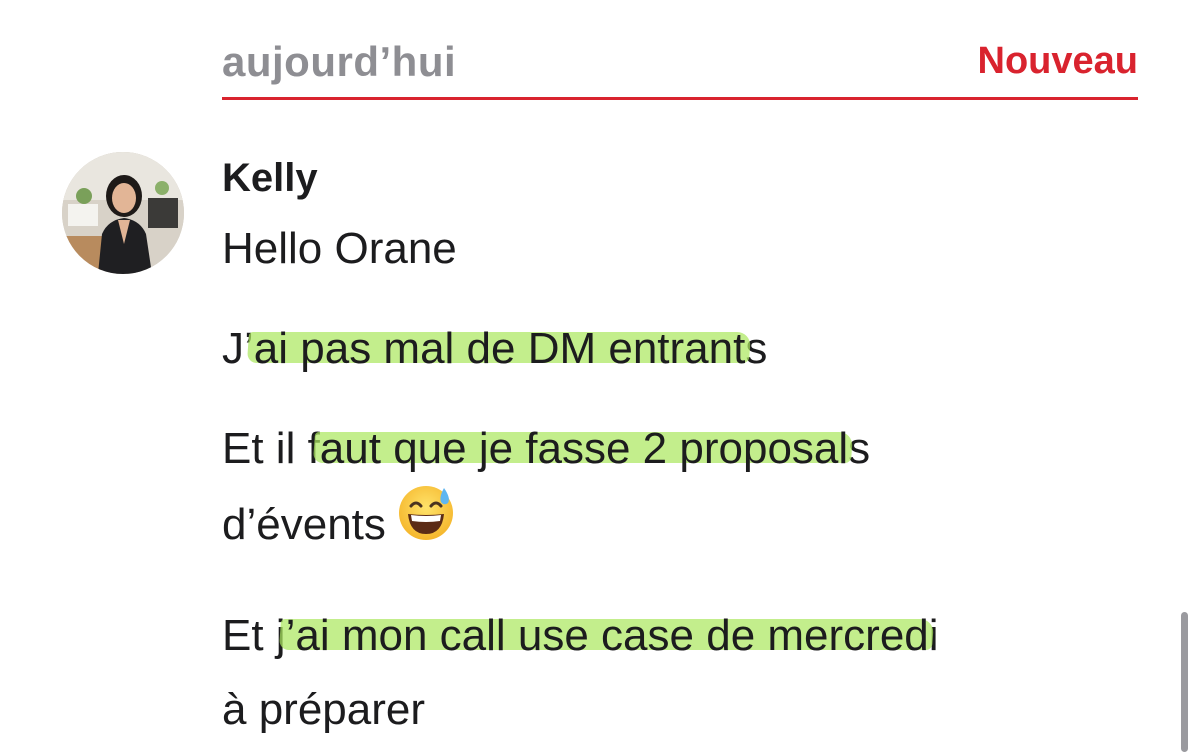 The width and height of the screenshot is (1200, 756). What do you see at coordinates (607, 635) in the screenshot?
I see `highlighted-text: ’ai mon call use case de mercred` at bounding box center [607, 635].